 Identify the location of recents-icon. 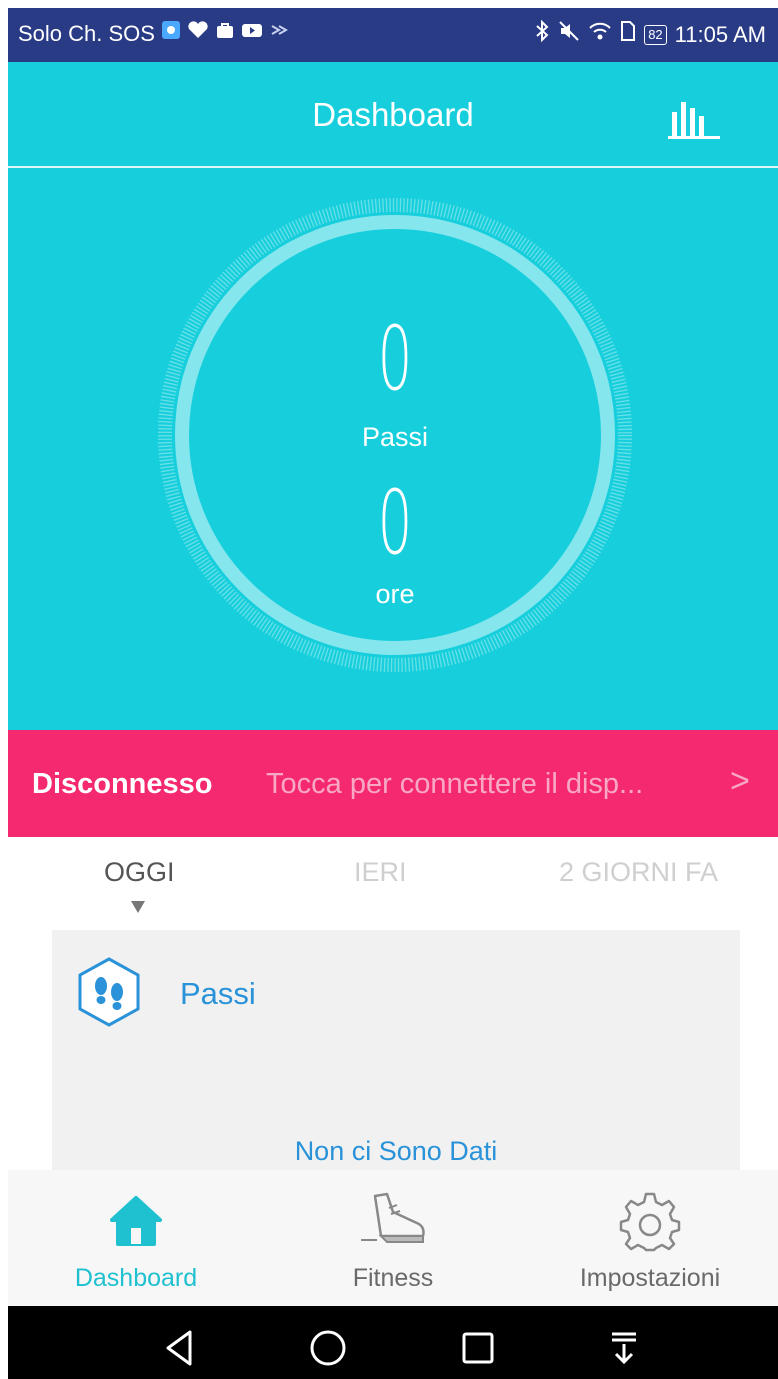
(478, 1348).